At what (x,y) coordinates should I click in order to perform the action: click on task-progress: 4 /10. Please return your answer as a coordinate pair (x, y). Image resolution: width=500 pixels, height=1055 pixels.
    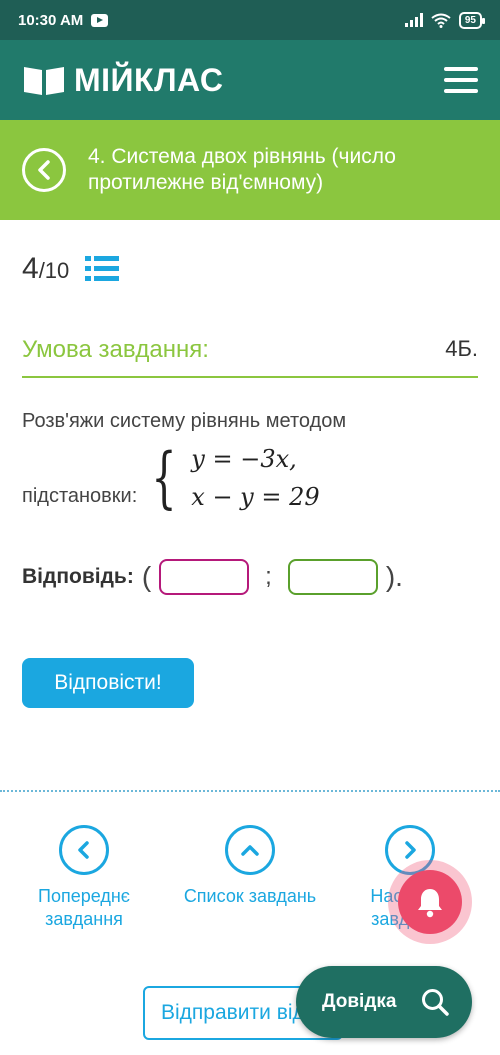
    Looking at the image, I should click on (71, 269).